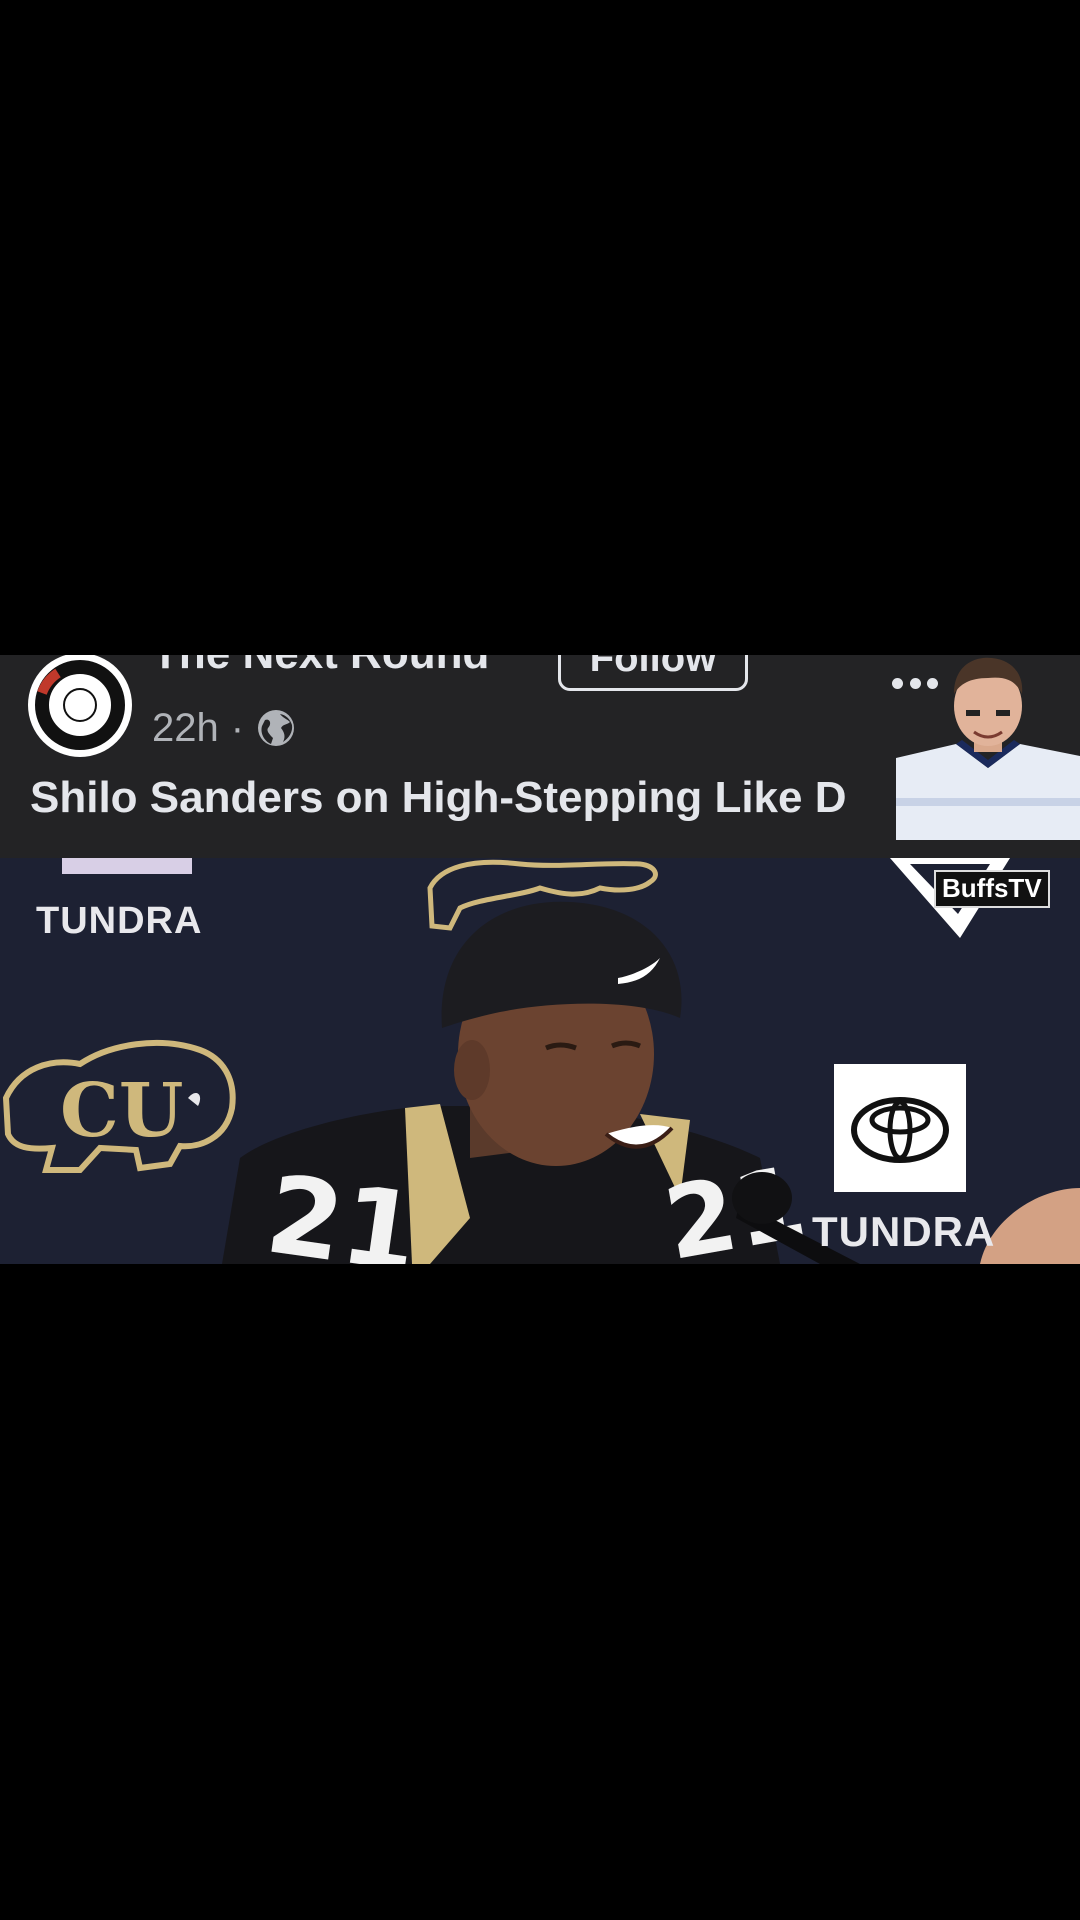 The height and width of the screenshot is (1920, 1080). I want to click on svg-text: 21, so click(342, 1208).